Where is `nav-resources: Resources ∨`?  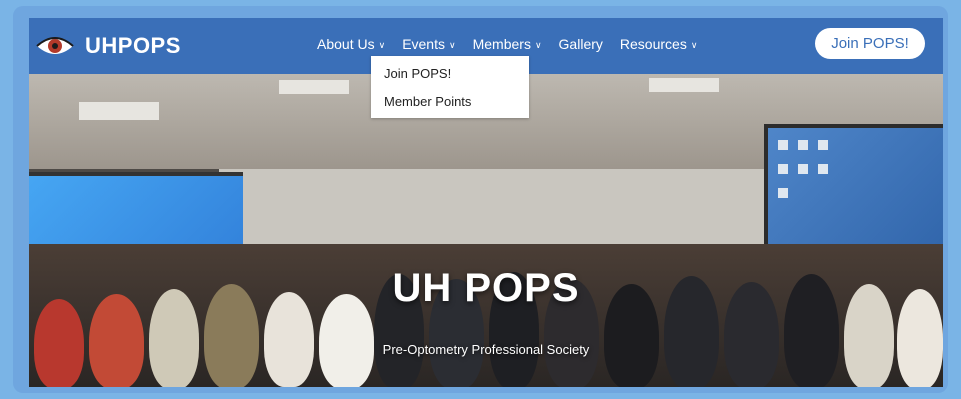 nav-resources: Resources ∨ is located at coordinates (659, 44).